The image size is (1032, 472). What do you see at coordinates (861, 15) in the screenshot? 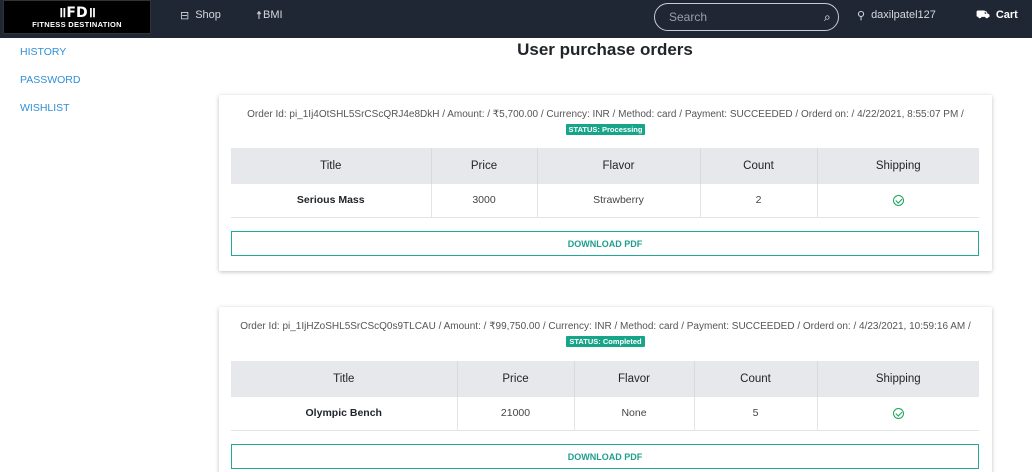
I see `user-icon: ⚲` at bounding box center [861, 15].